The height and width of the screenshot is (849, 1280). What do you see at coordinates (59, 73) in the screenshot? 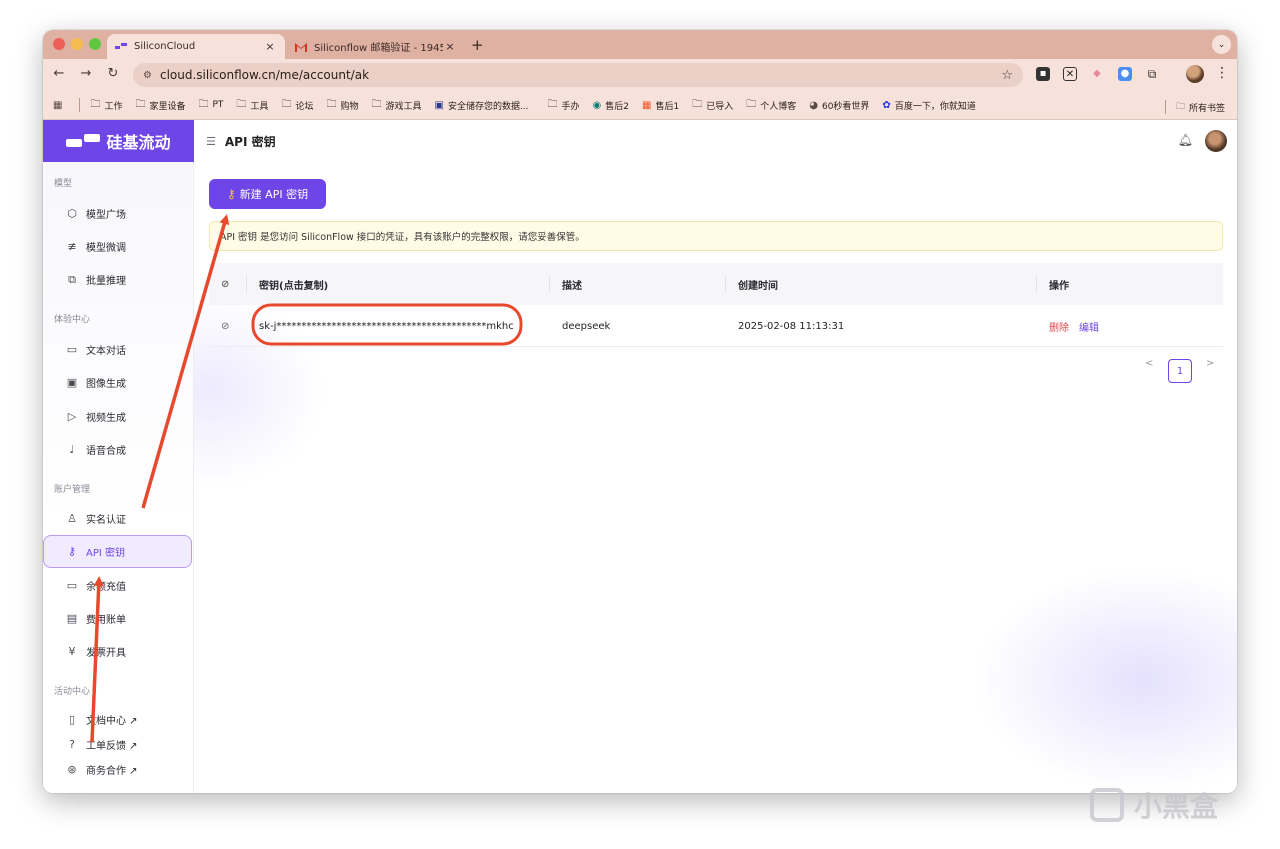
I see `back-icon: ←` at bounding box center [59, 73].